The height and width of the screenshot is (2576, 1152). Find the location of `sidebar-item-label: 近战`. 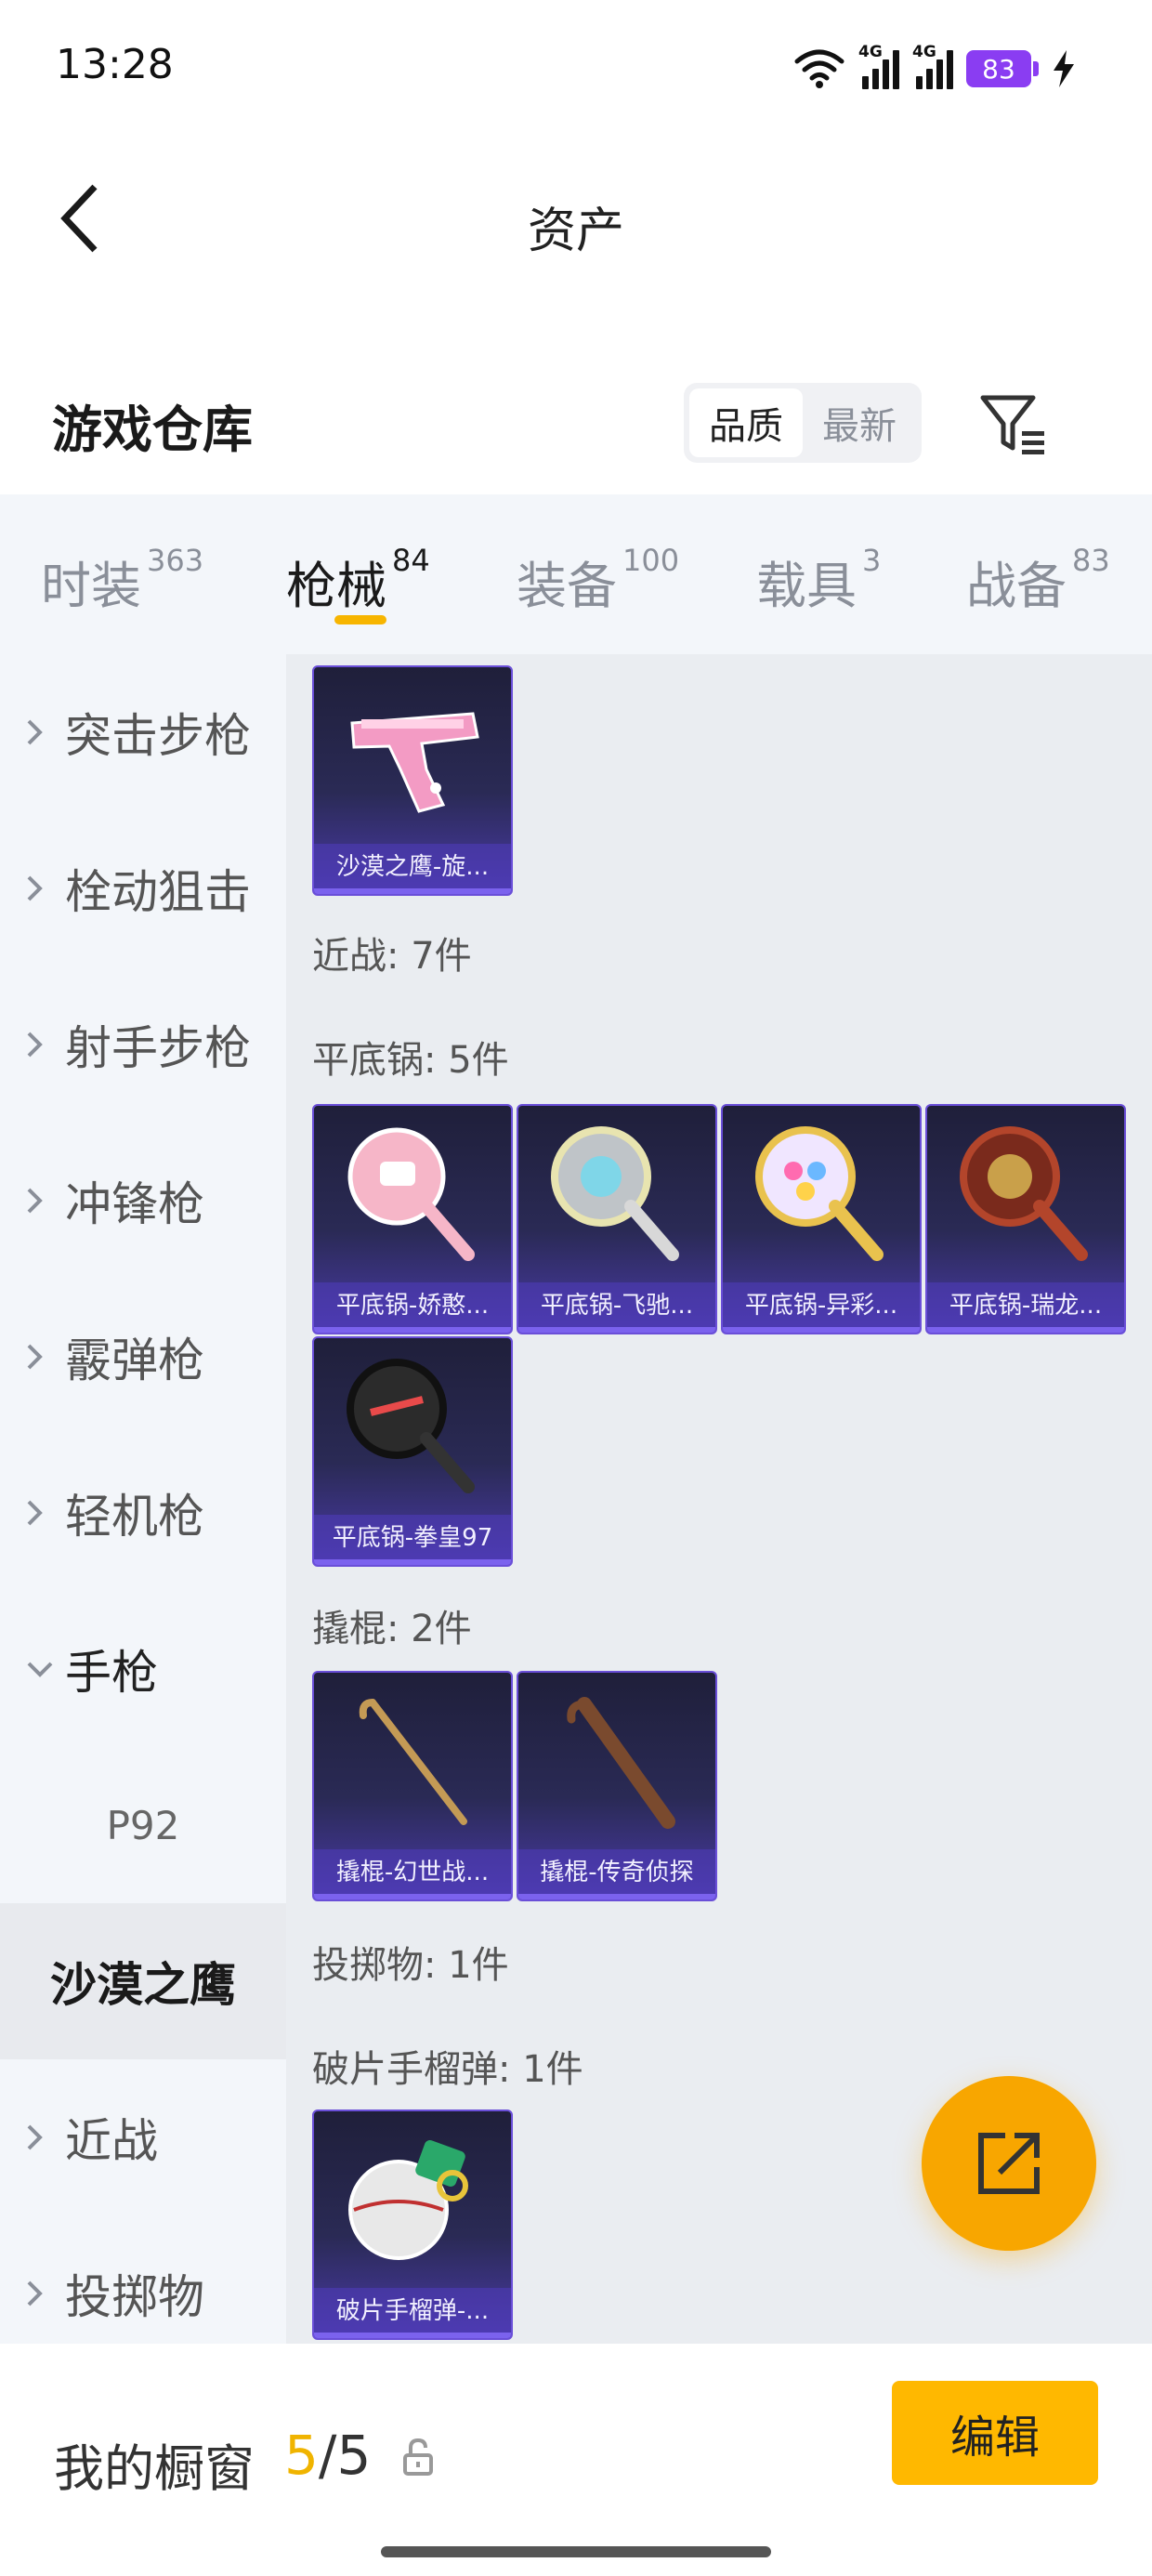

sidebar-item-label: 近战 is located at coordinates (111, 2141).